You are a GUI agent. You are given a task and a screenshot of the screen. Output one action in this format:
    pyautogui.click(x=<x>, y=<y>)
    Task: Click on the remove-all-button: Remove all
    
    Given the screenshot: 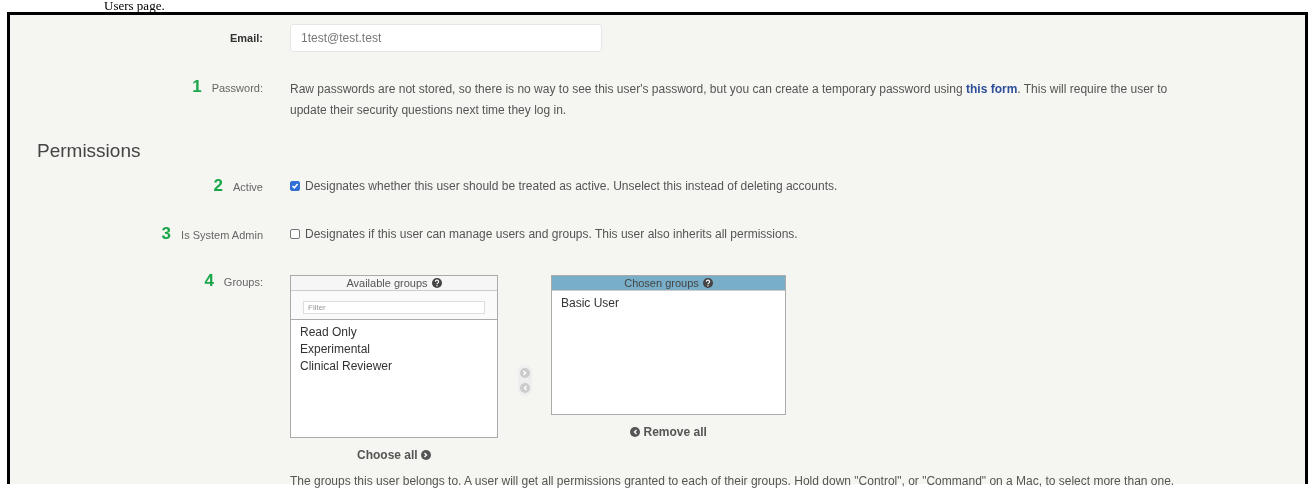 What is the action you would take?
    pyautogui.click(x=668, y=432)
    